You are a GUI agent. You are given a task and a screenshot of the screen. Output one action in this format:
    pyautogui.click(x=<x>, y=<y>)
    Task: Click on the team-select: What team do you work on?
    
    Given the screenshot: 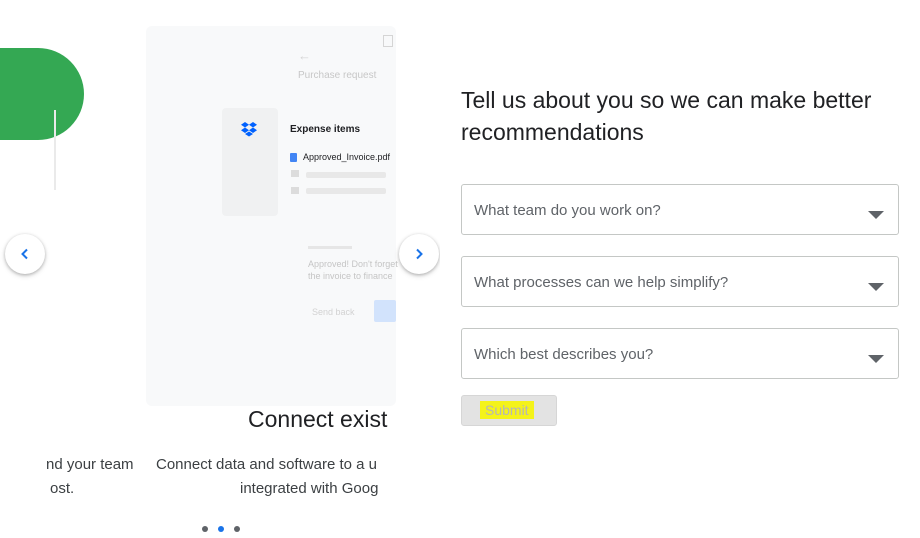 What is the action you would take?
    pyautogui.click(x=680, y=209)
    